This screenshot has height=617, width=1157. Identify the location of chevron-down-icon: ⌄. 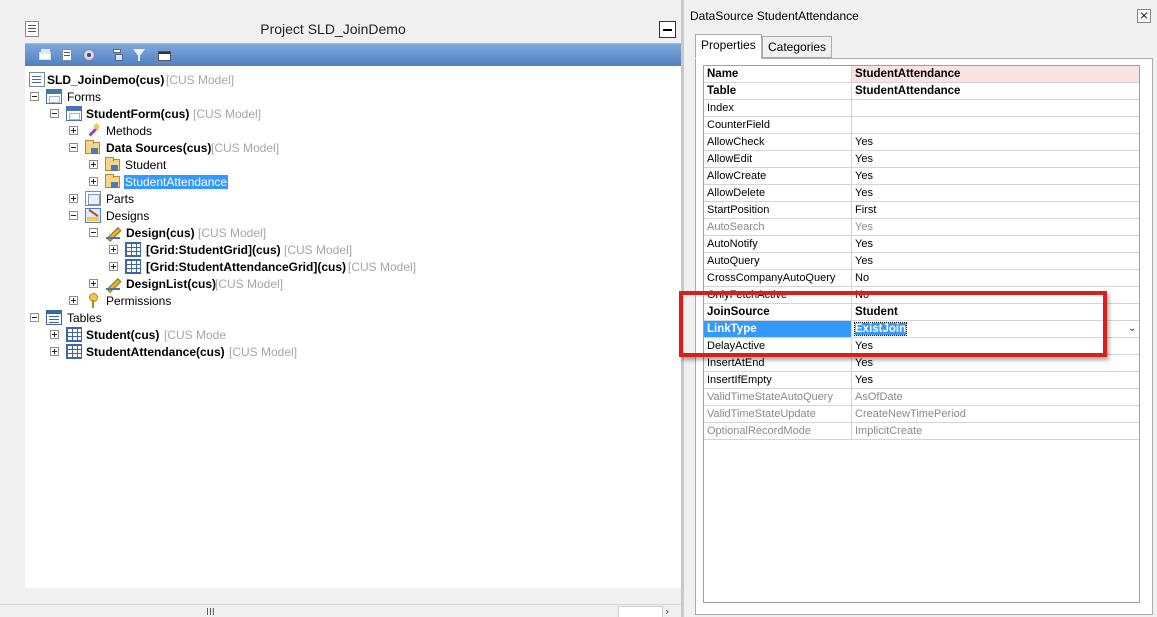
(1132, 328).